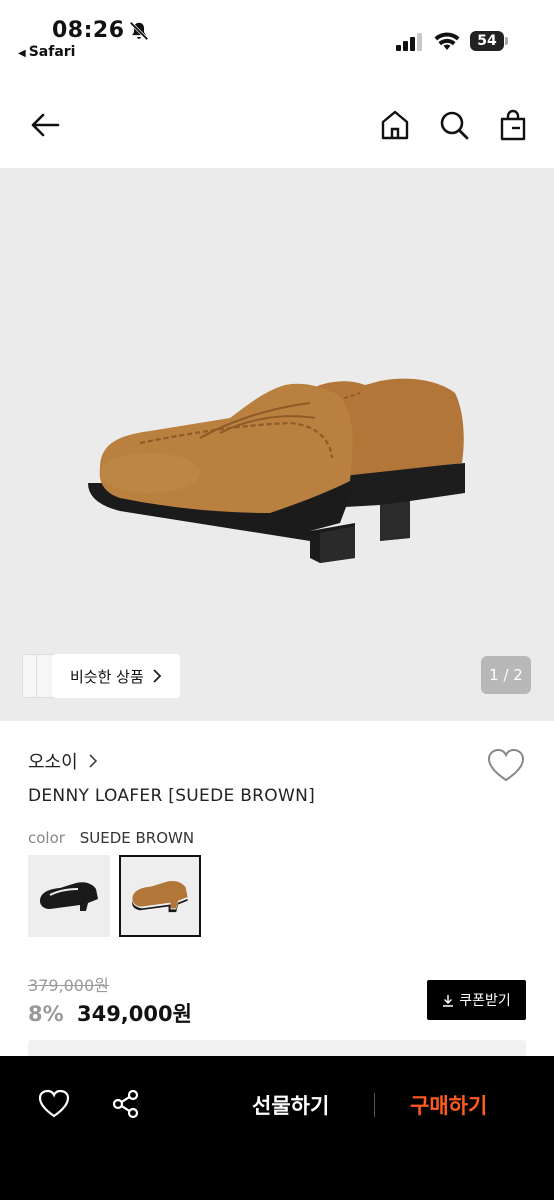  Describe the element at coordinates (134, 1014) in the screenshot. I see `sale-price: 349,000원` at that location.